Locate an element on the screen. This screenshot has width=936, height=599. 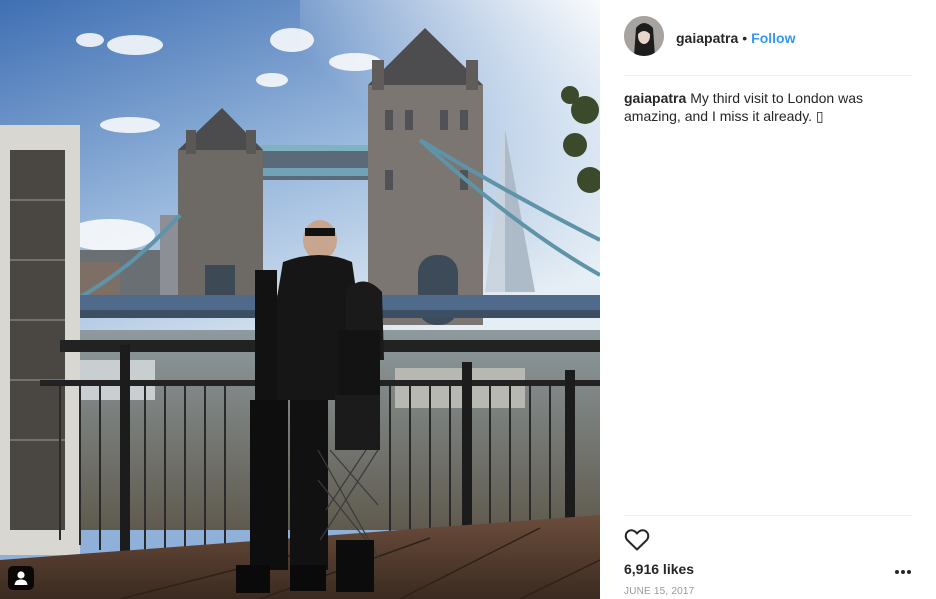
likes-count: 6,916 likes is located at coordinates (659, 569).